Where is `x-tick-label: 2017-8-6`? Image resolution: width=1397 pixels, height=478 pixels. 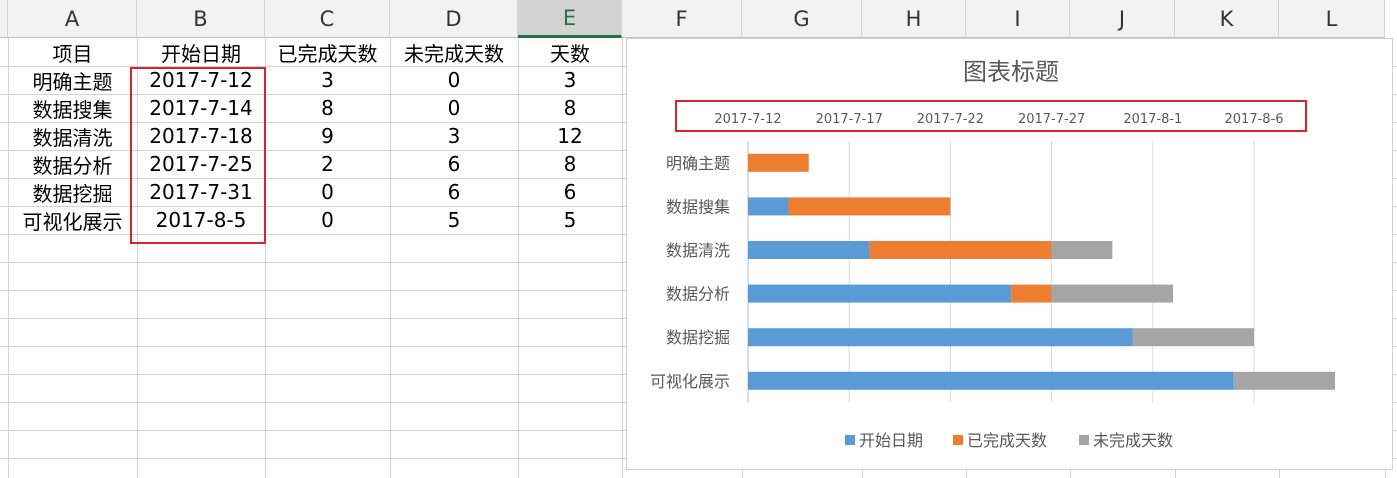
x-tick-label: 2017-8-6 is located at coordinates (1254, 119).